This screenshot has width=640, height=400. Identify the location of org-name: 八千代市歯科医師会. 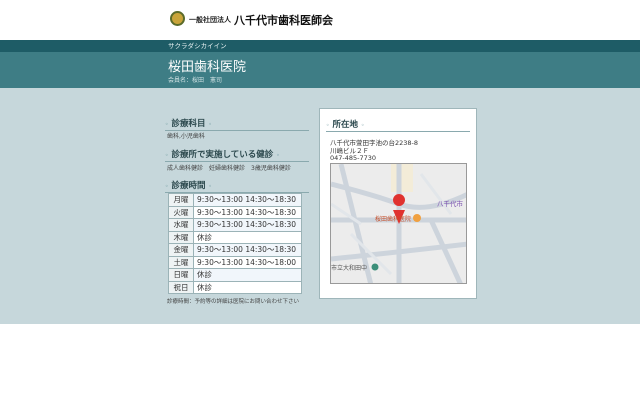
(283, 20).